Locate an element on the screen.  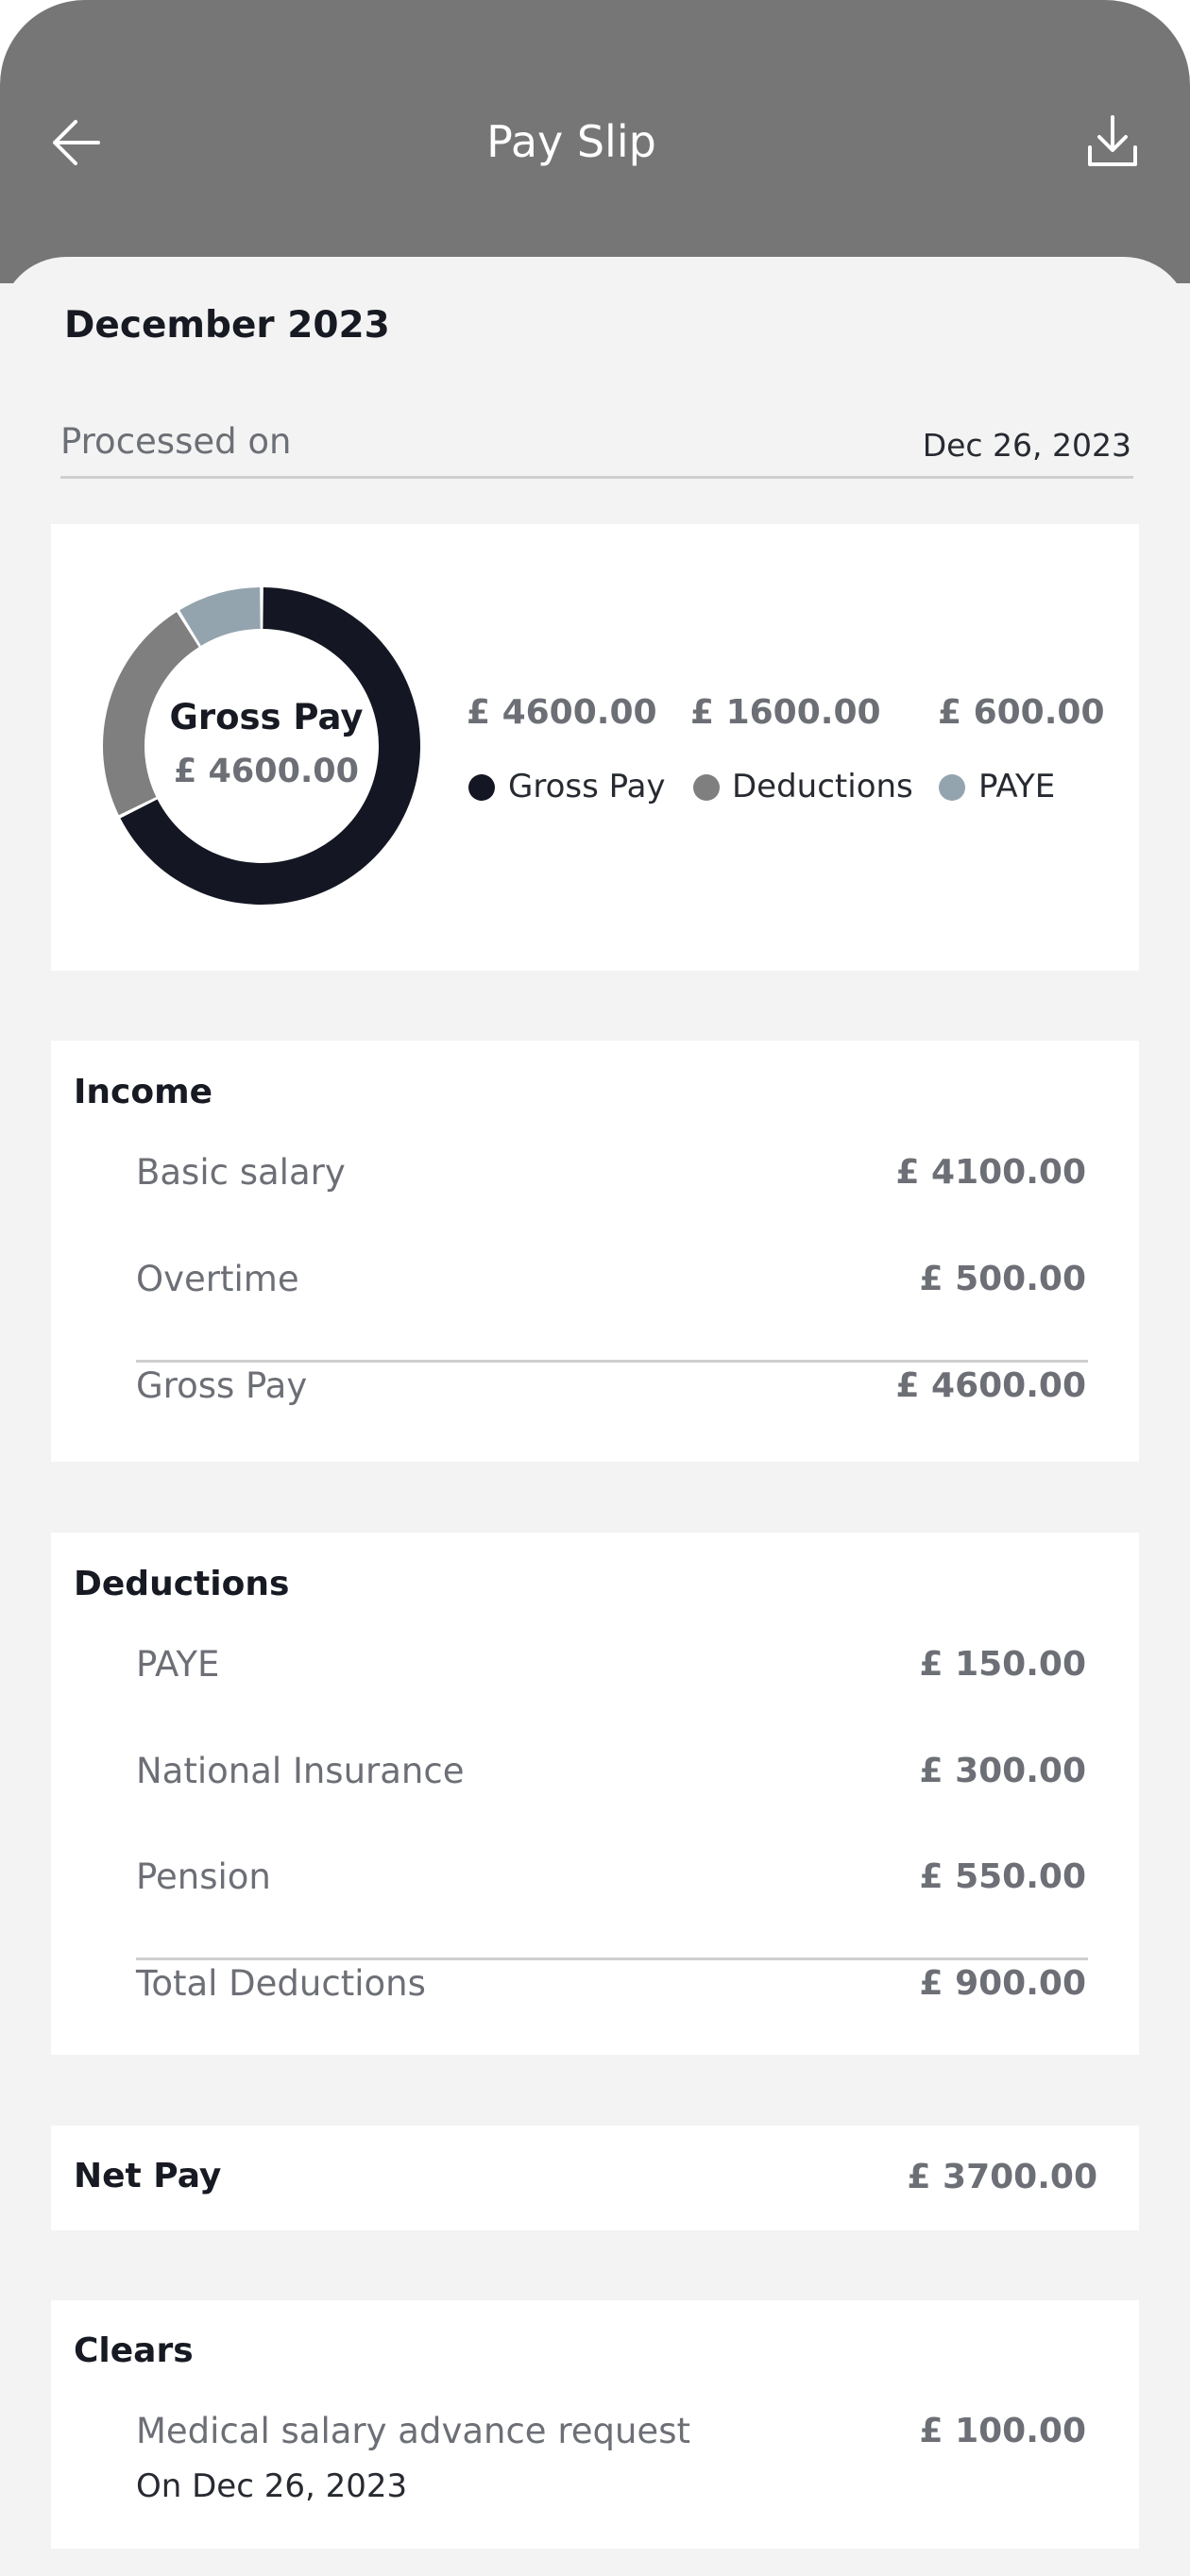
legend-value-paye: £ 600.00 is located at coordinates (1021, 712).